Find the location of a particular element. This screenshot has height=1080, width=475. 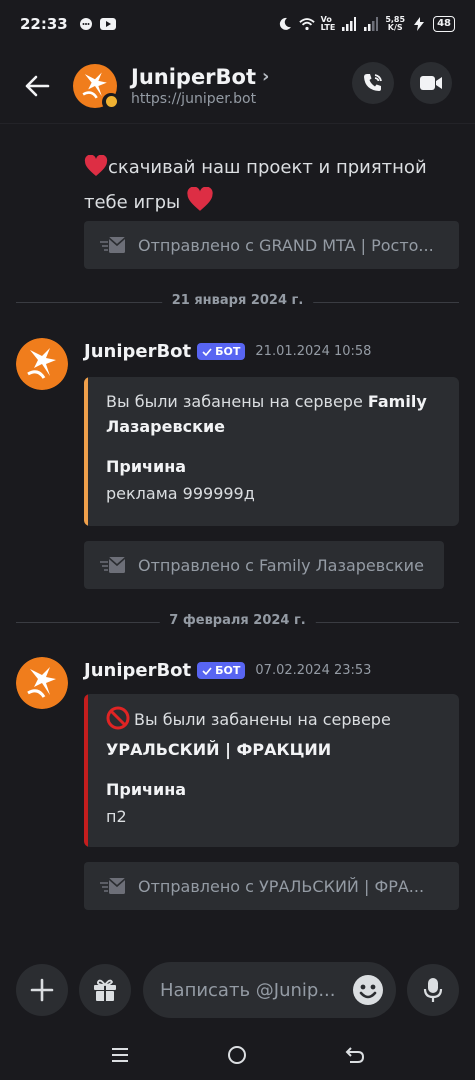

channel-title: JuniperBot is located at coordinates (194, 76).